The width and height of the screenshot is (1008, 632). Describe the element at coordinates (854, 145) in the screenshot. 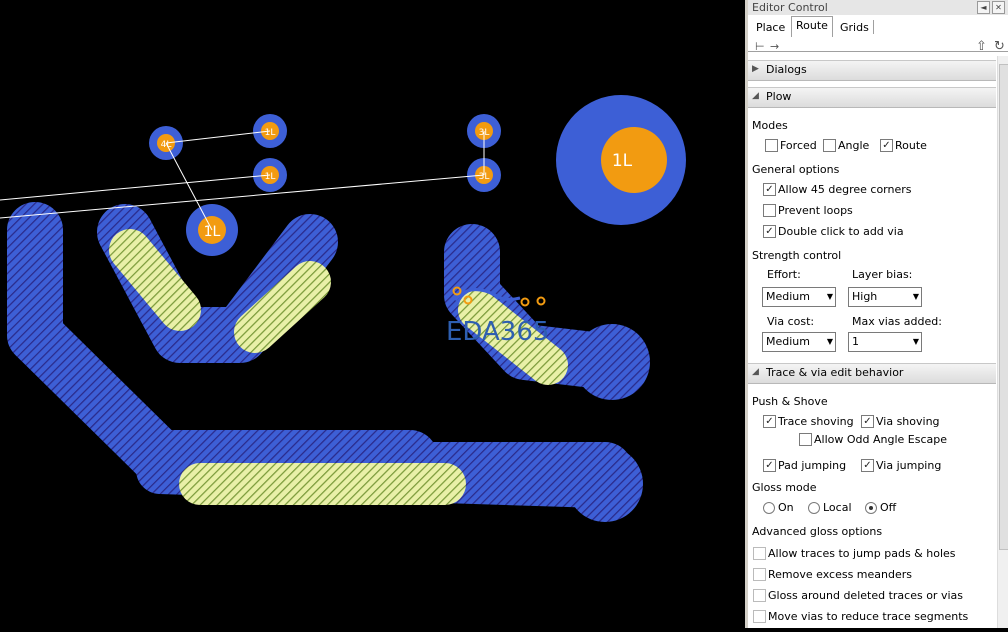

I see `angle-label: Angle` at that location.